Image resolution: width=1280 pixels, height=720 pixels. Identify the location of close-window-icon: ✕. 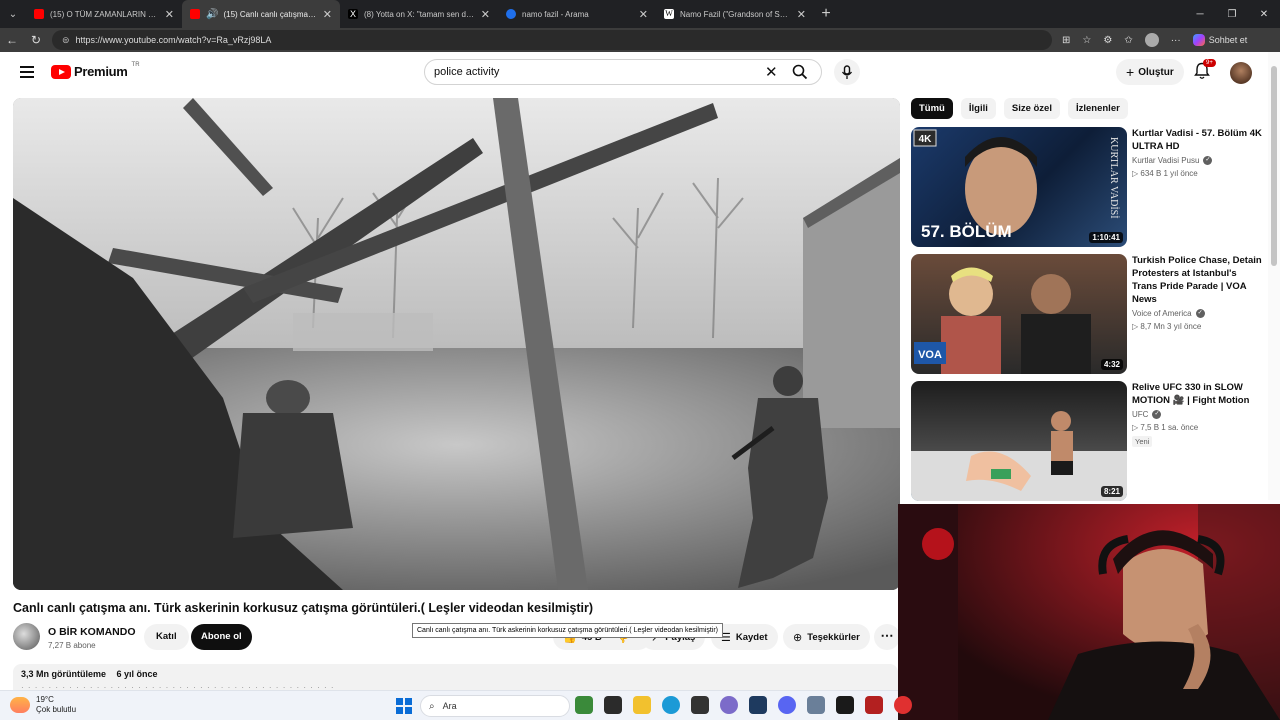
(1264, 14).